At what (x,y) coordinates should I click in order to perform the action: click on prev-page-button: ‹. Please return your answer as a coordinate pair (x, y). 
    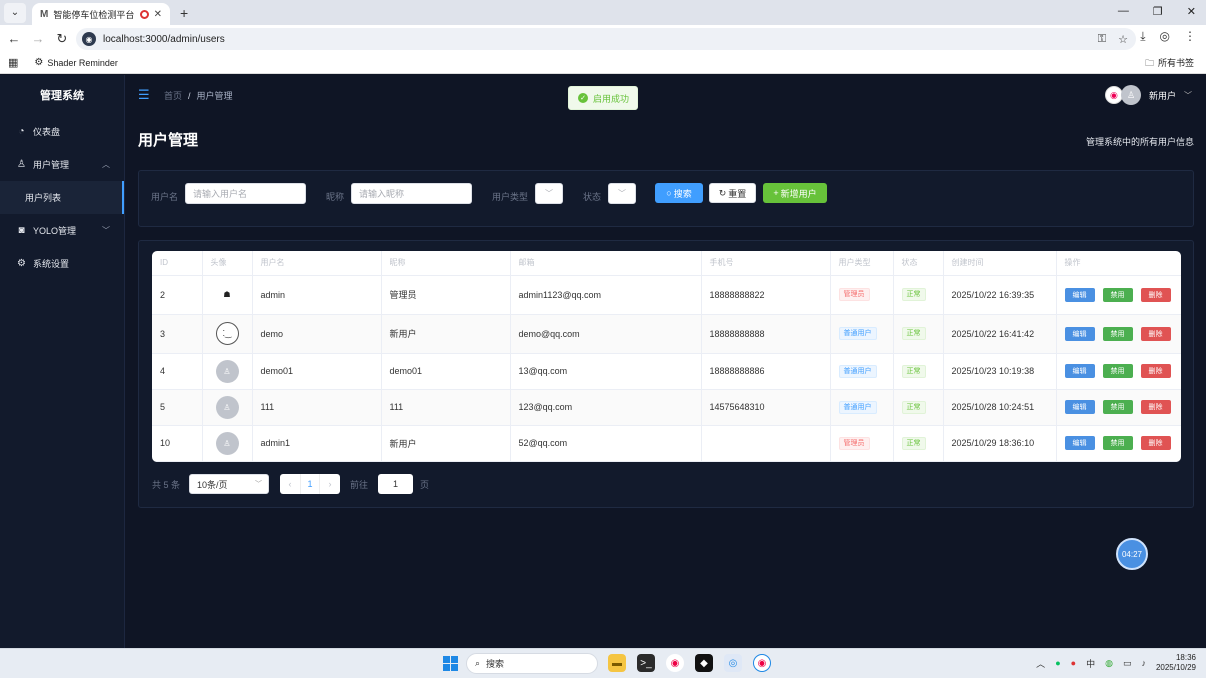
    Looking at the image, I should click on (290, 484).